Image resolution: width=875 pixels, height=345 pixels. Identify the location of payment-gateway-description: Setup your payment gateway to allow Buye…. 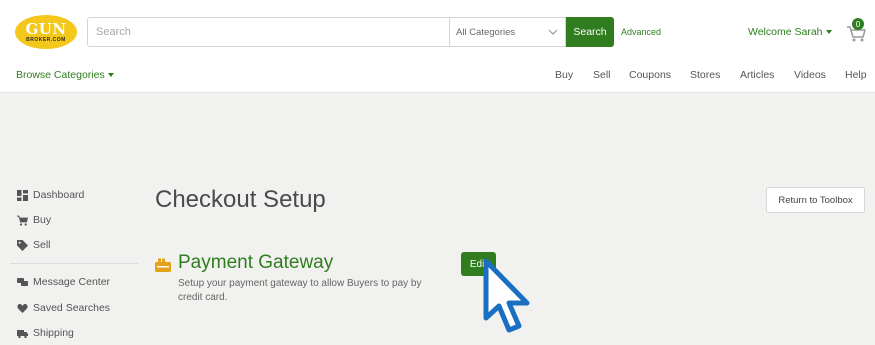
(300, 290).